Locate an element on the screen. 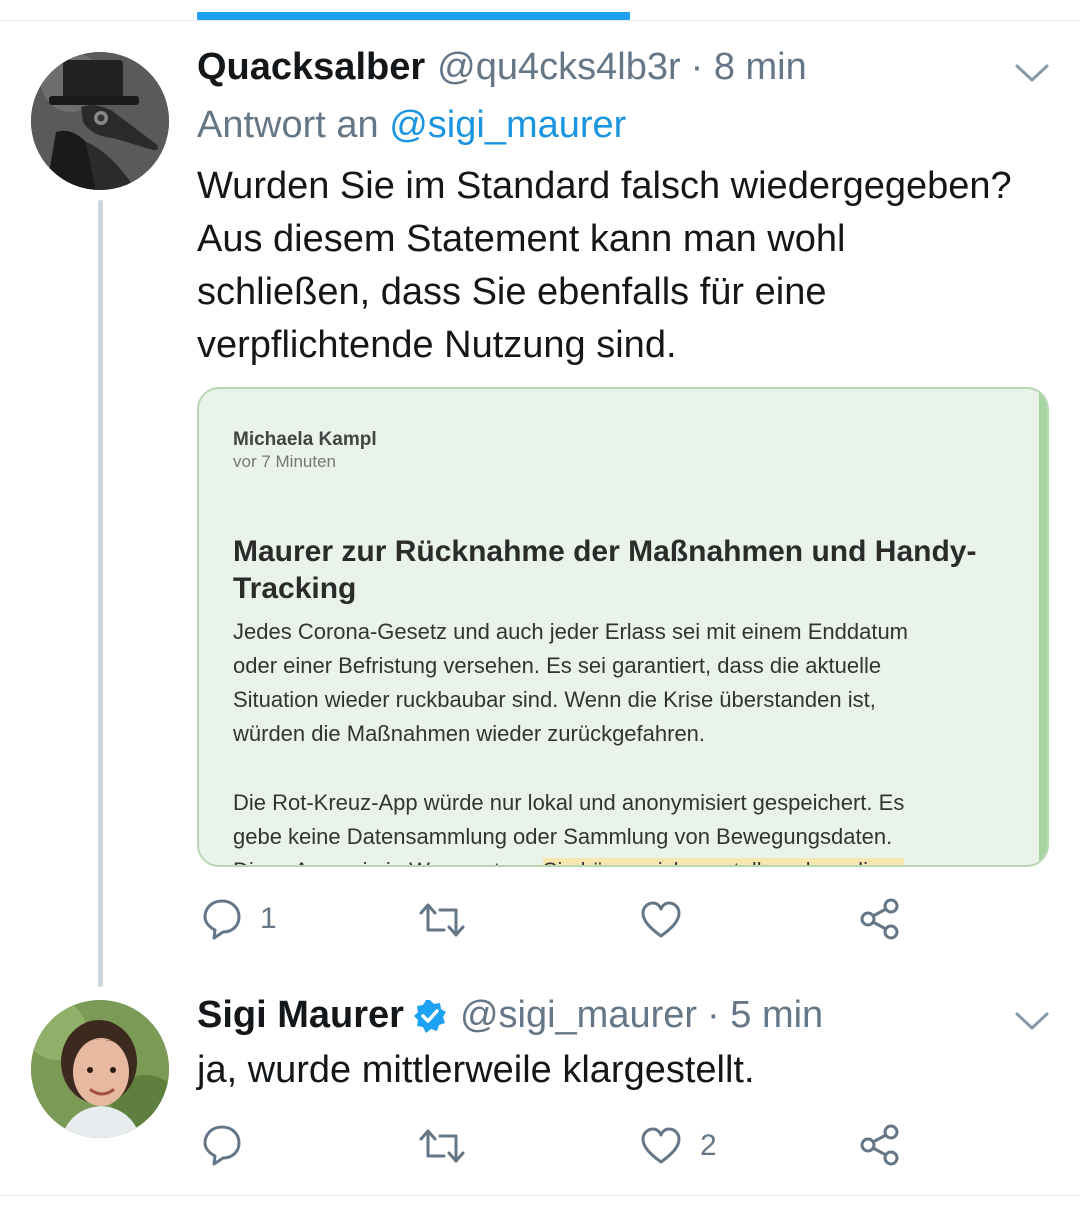 The width and height of the screenshot is (1080, 1213). avatar-quacksalber is located at coordinates (100, 121).